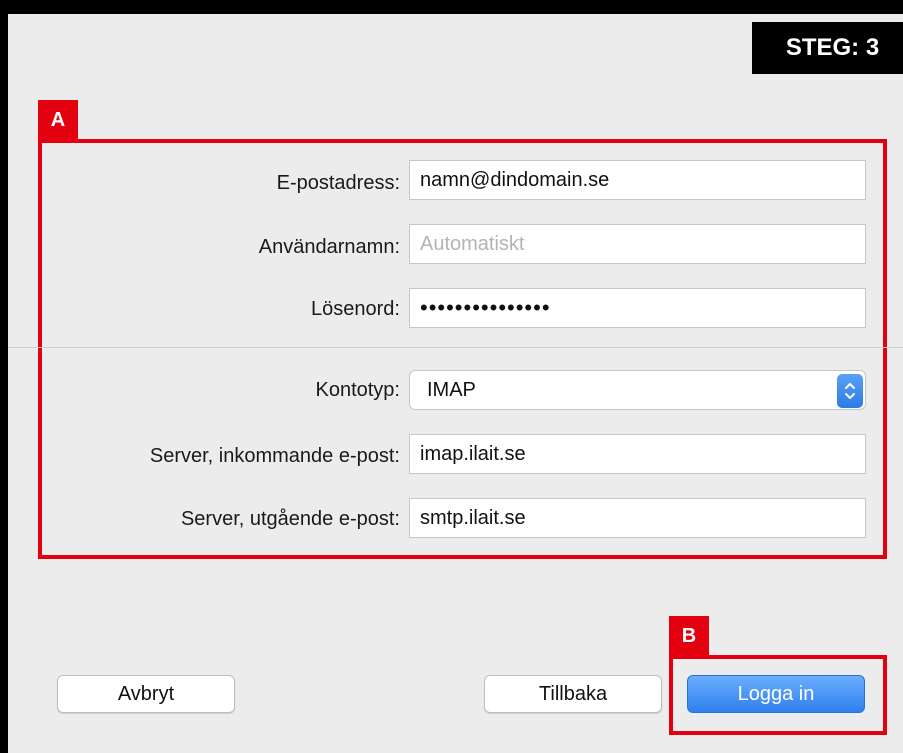 This screenshot has width=903, height=753. Describe the element at coordinates (573, 694) in the screenshot. I see `back-button: Tillbaka` at that location.